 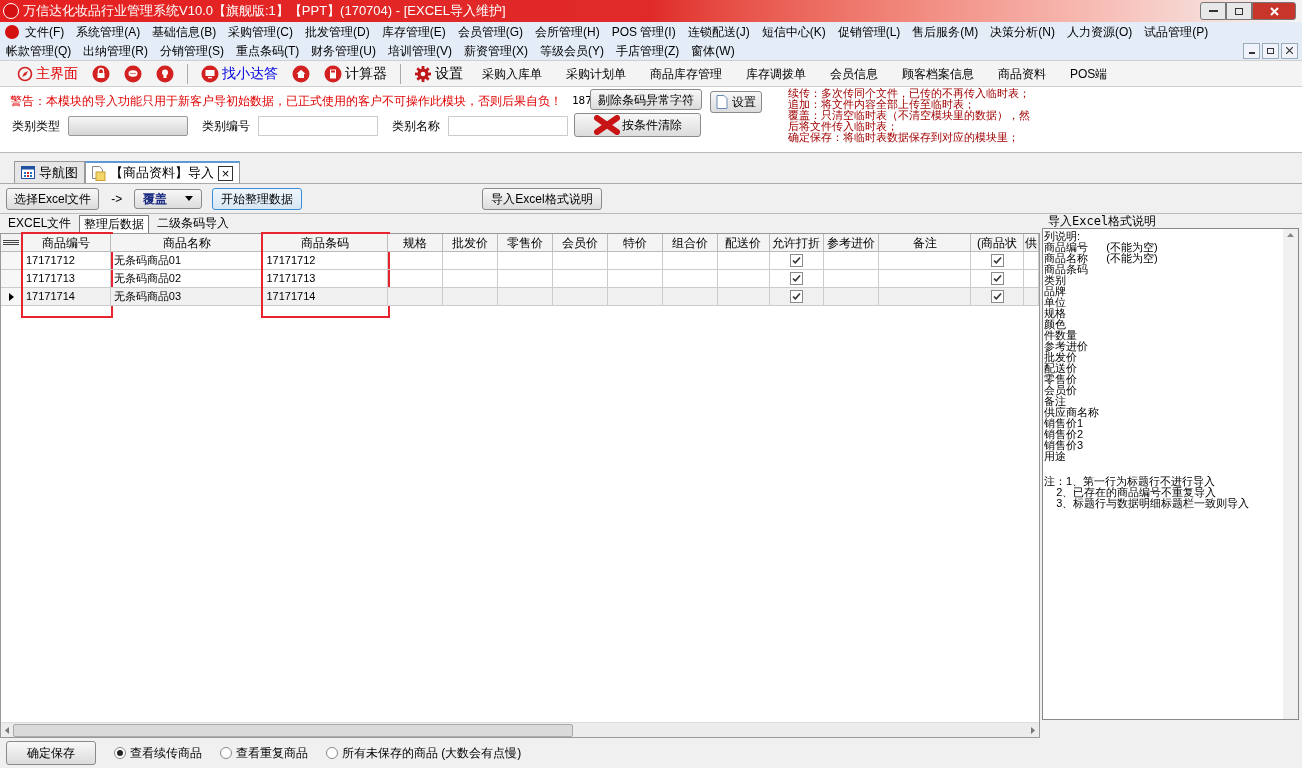 I want to click on menu-item: 分销管理(S), so click(x=192, y=50).